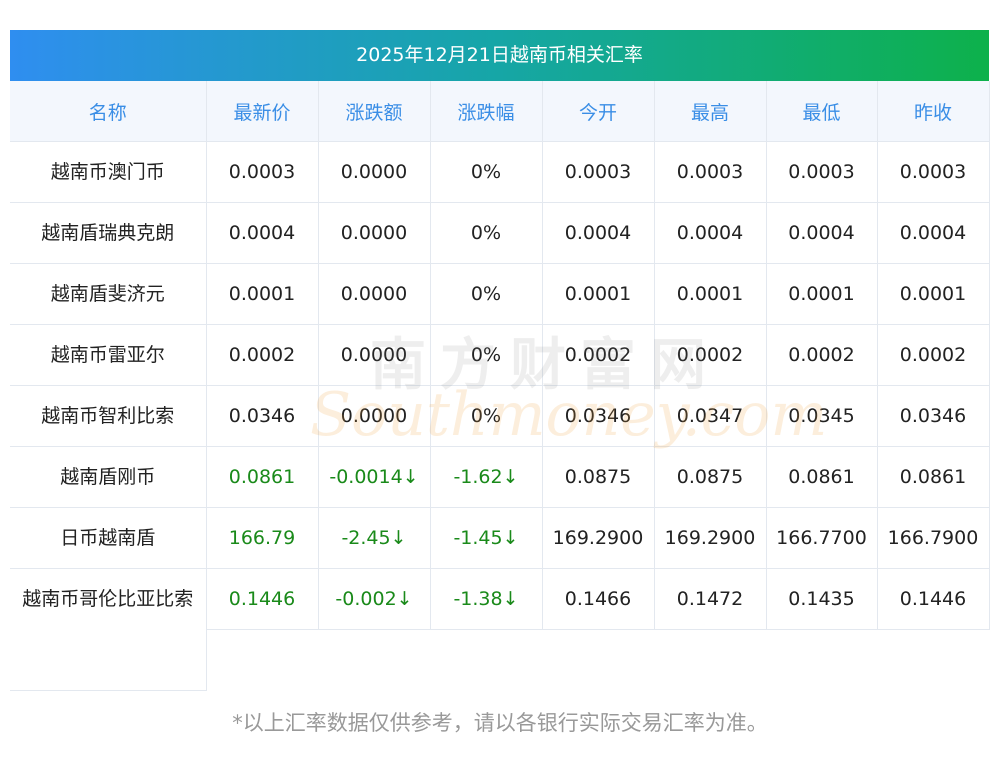 The width and height of the screenshot is (1000, 757). I want to click on prev-close-price: 0.0001, so click(933, 294).